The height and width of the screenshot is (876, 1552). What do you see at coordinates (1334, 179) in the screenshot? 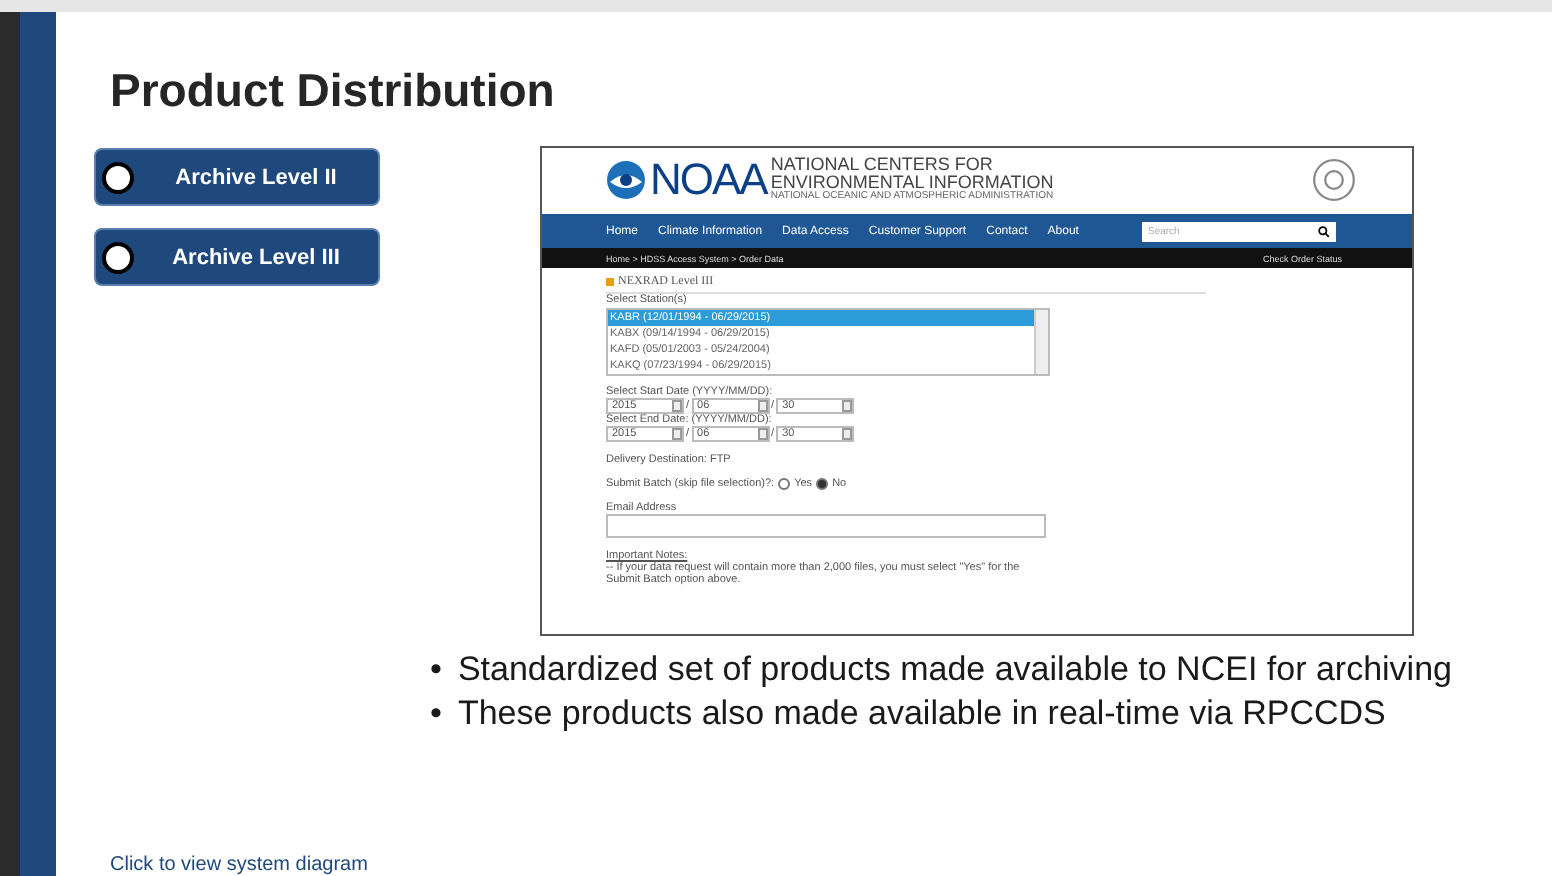
I see `seal-icon` at bounding box center [1334, 179].